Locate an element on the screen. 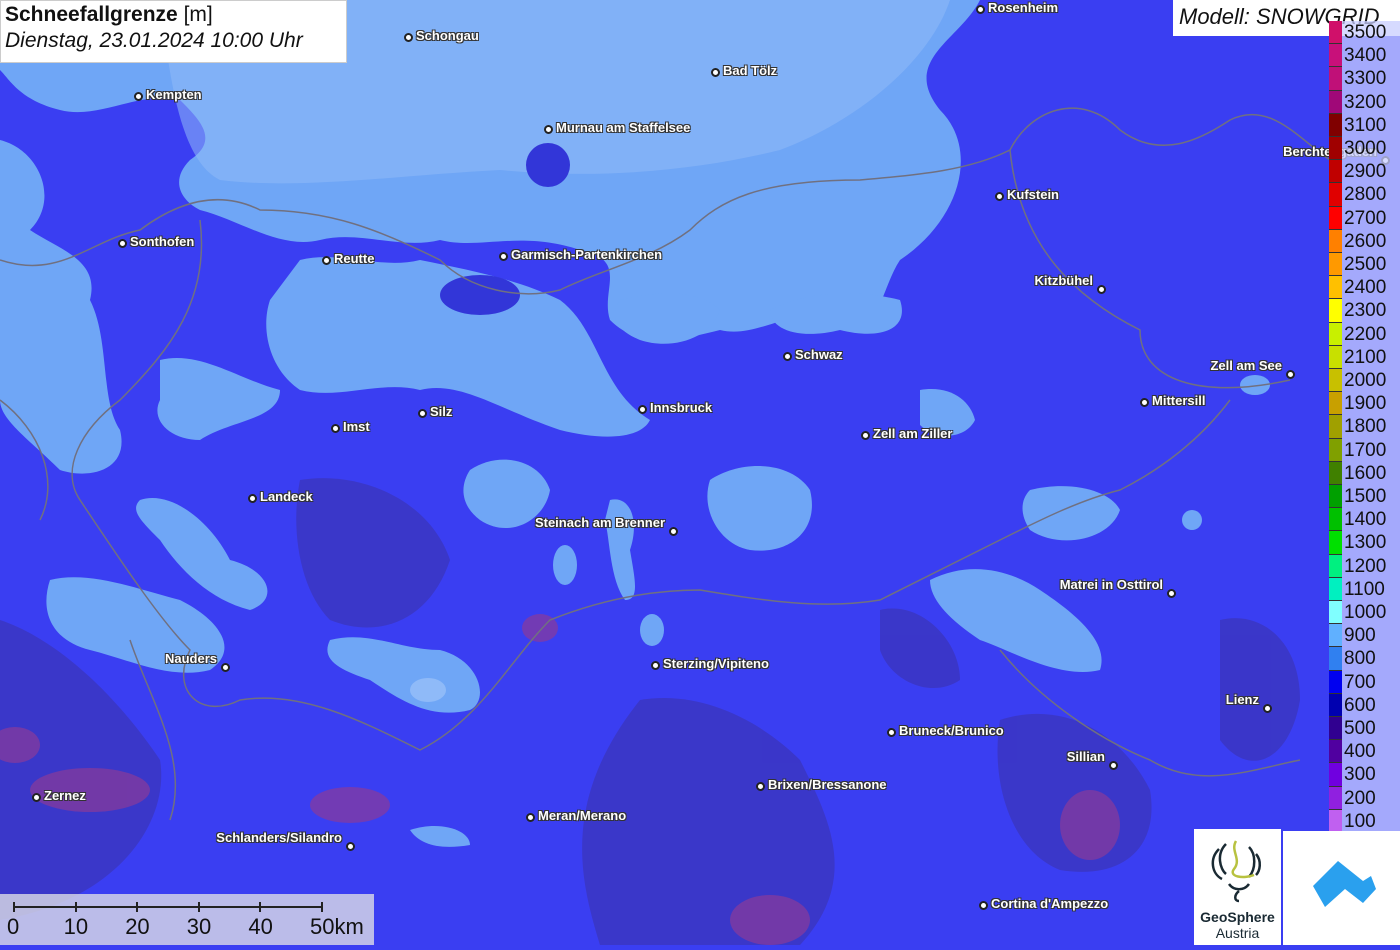  map-title: Schneefallgrenze is located at coordinates (91, 14).